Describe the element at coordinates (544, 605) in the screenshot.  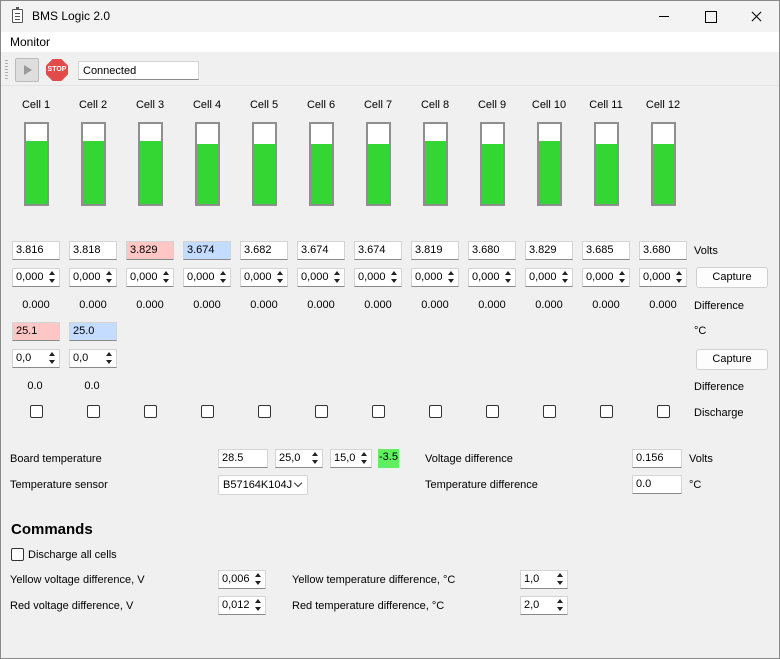
I see `red-temp-spin: 2,0` at that location.